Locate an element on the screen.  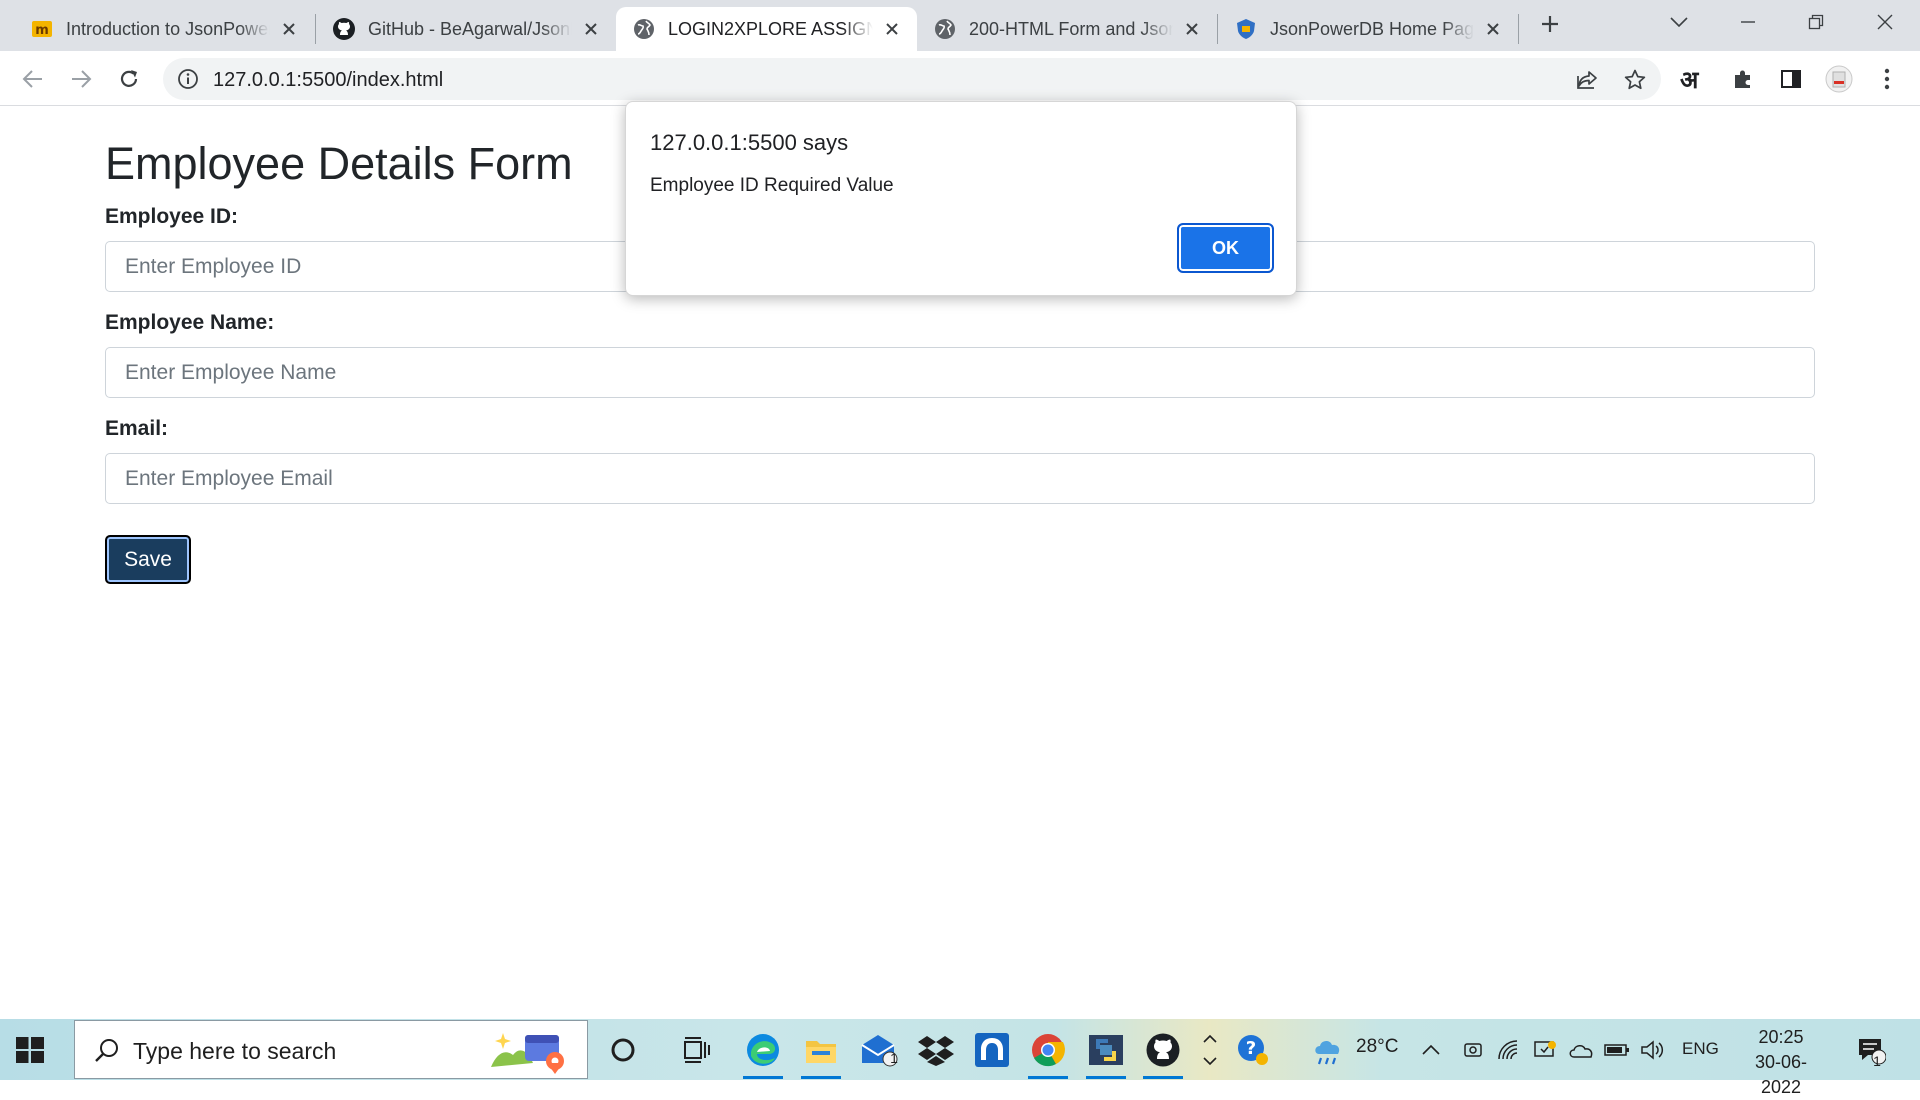
taskbar-search-box: Type here to search is located at coordinates (331, 1049).